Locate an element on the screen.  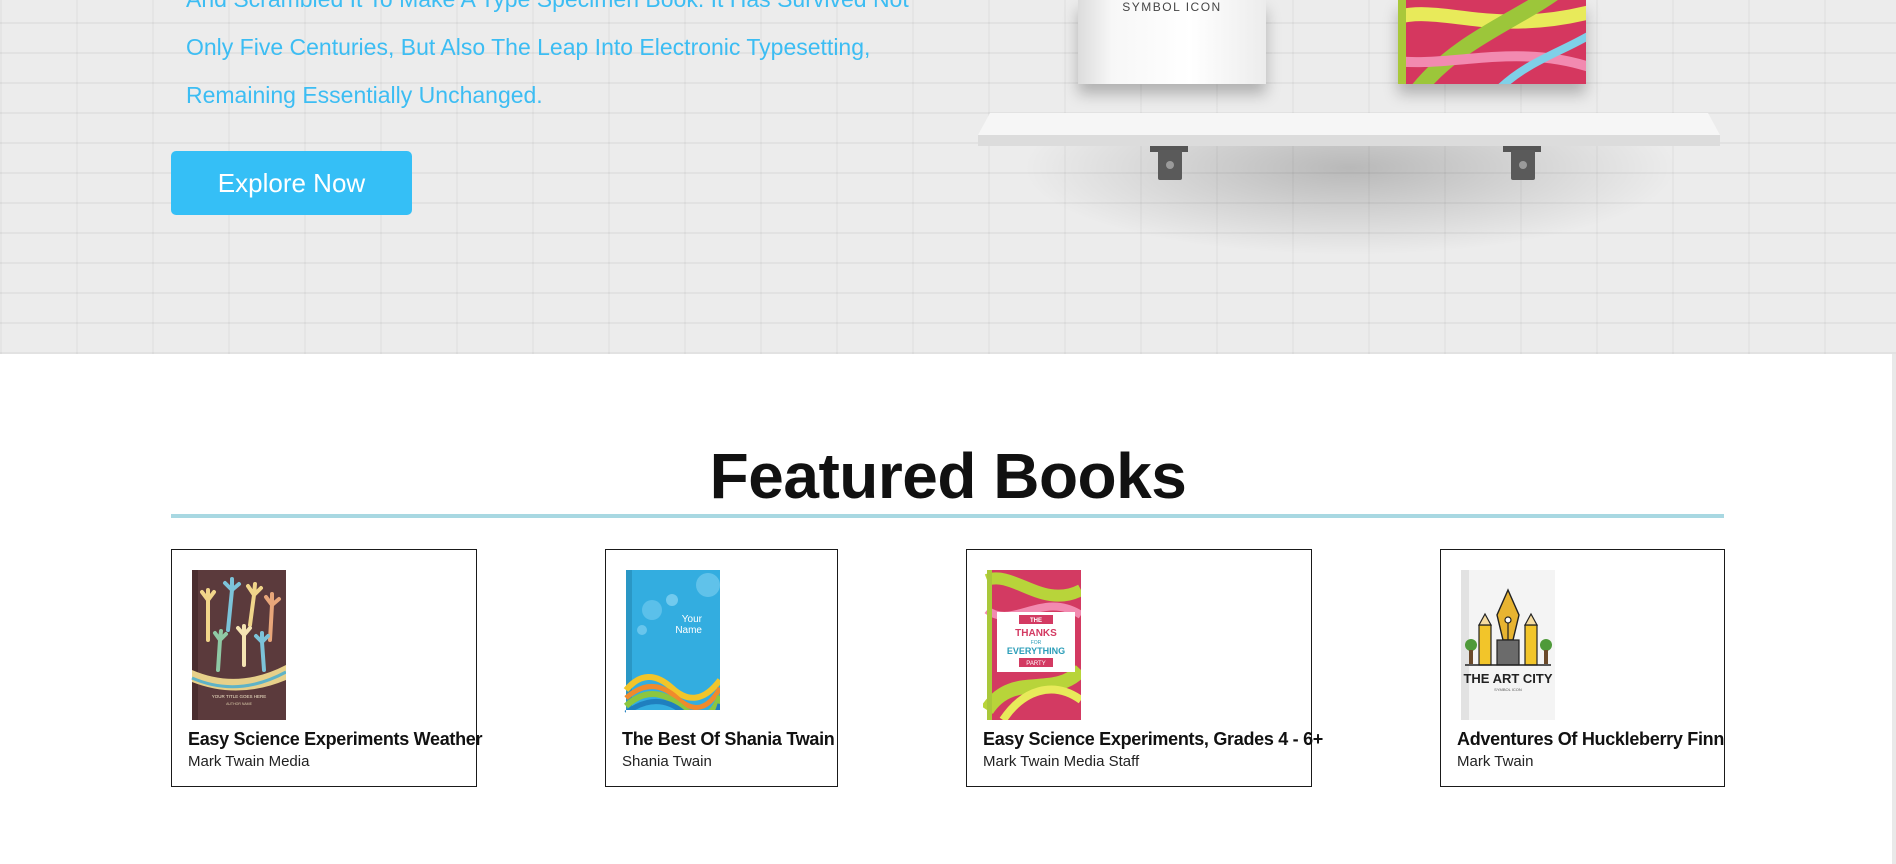
book-cover: THE ART CITY SYMBOL ICON is located at coordinates (1506, 645).